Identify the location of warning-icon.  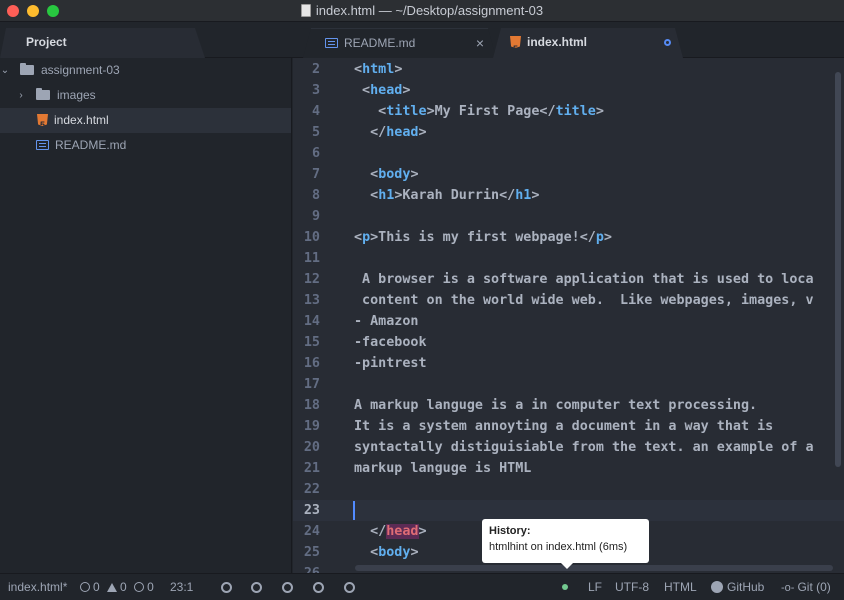
(112, 587).